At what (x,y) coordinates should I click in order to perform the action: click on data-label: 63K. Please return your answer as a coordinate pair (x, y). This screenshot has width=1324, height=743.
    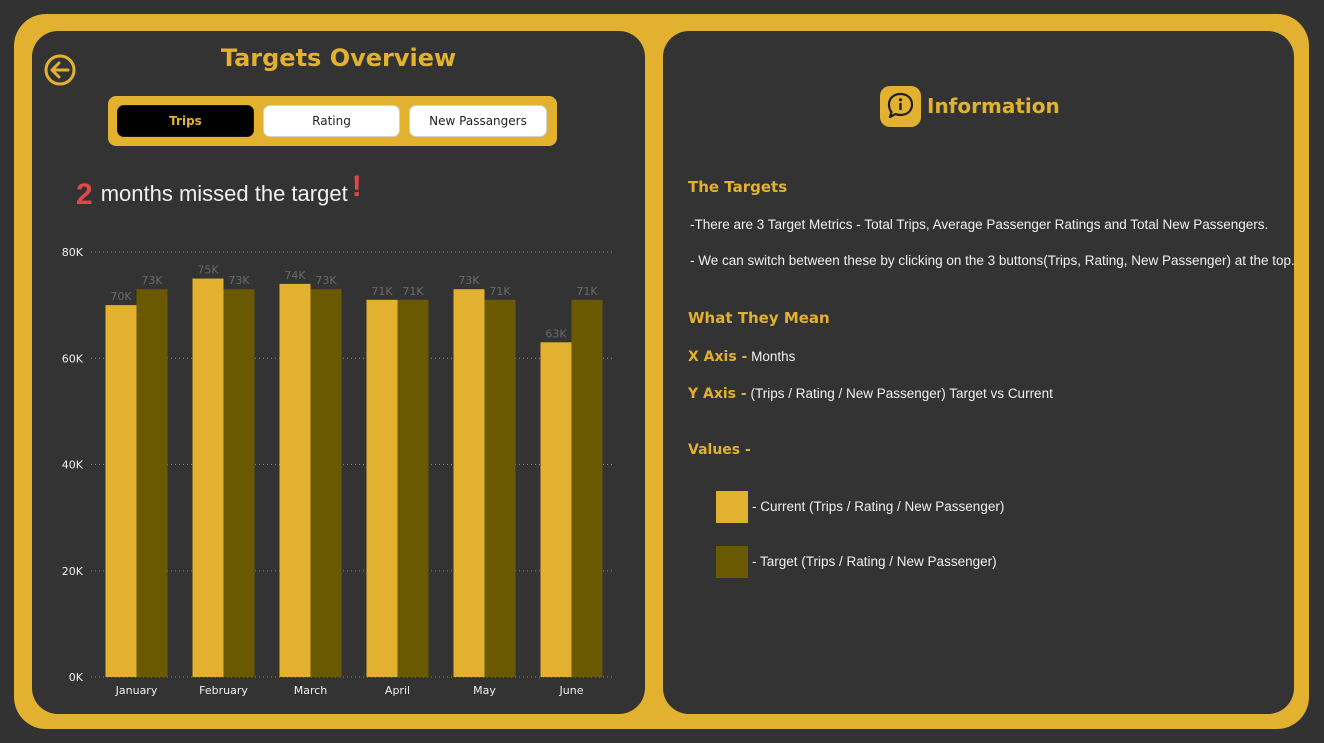
    Looking at the image, I should click on (556, 333).